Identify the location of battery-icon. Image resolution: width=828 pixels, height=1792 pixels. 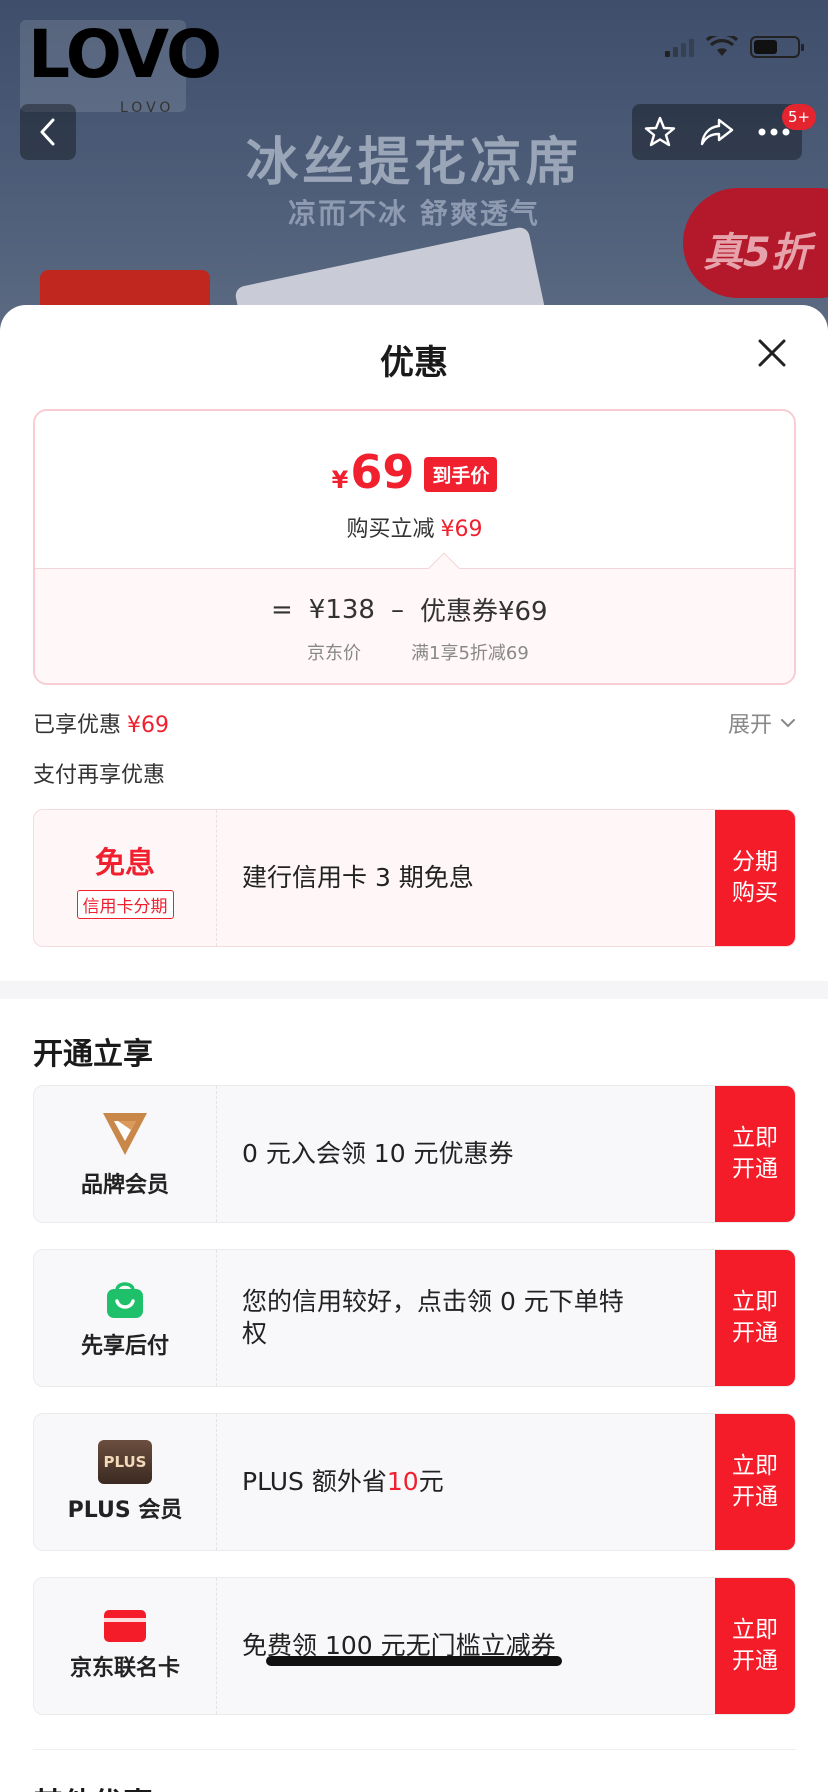
(777, 47).